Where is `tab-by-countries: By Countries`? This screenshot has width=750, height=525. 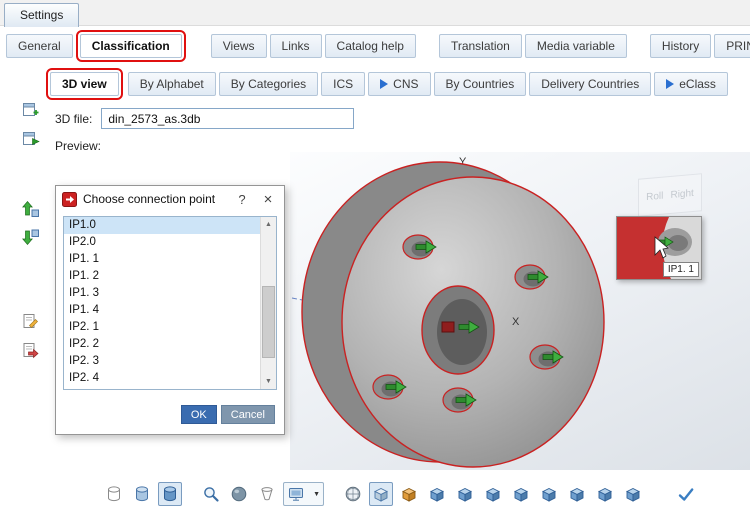 tab-by-countries: By Countries is located at coordinates (480, 84).